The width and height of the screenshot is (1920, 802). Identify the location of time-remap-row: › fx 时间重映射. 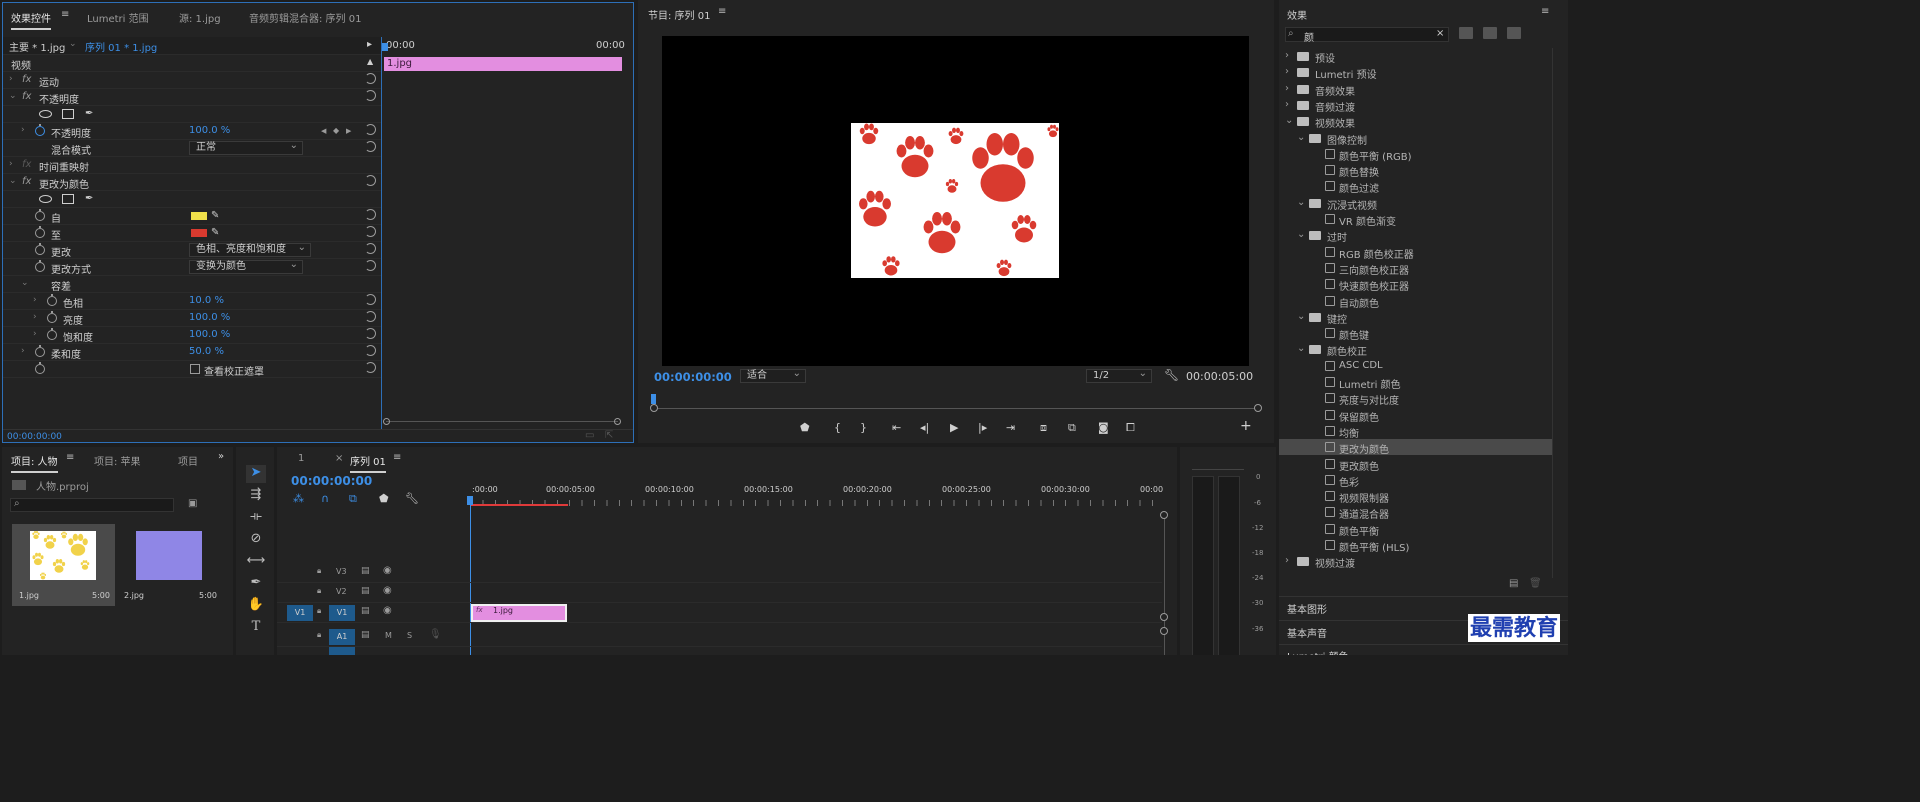
(192, 165).